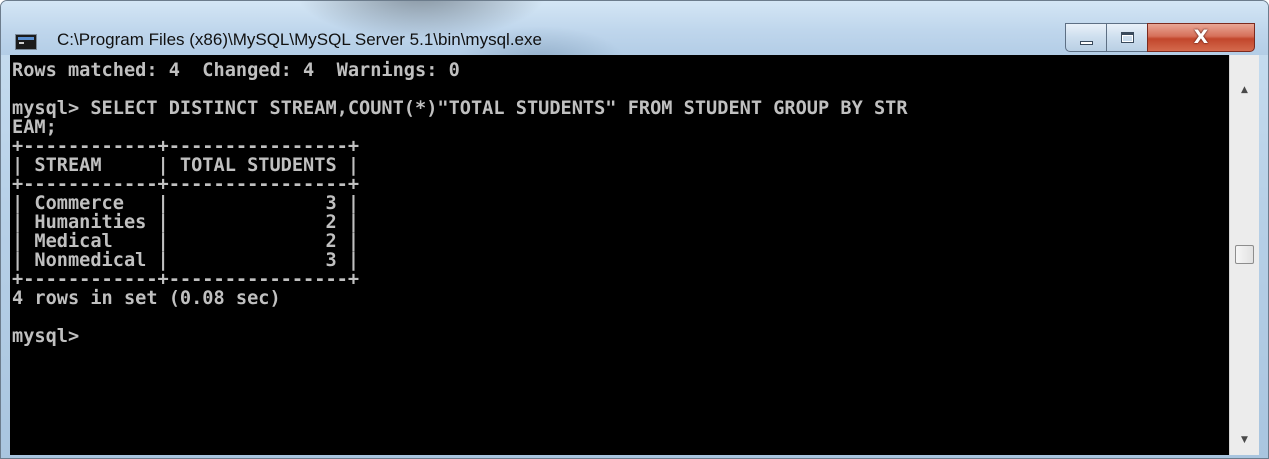 The image size is (1269, 459). Describe the element at coordinates (1244, 440) in the screenshot. I see `scroll-down-arrow-icon: ▼` at that location.